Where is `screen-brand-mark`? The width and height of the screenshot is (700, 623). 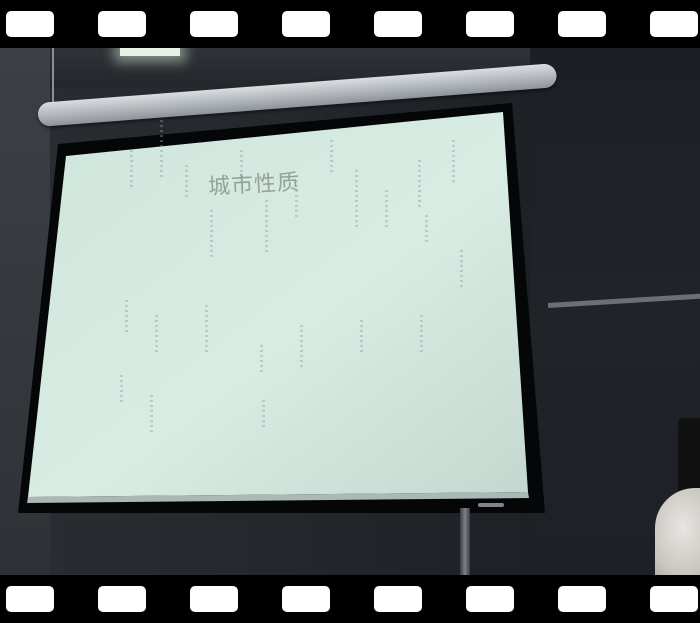 screen-brand-mark is located at coordinates (491, 505).